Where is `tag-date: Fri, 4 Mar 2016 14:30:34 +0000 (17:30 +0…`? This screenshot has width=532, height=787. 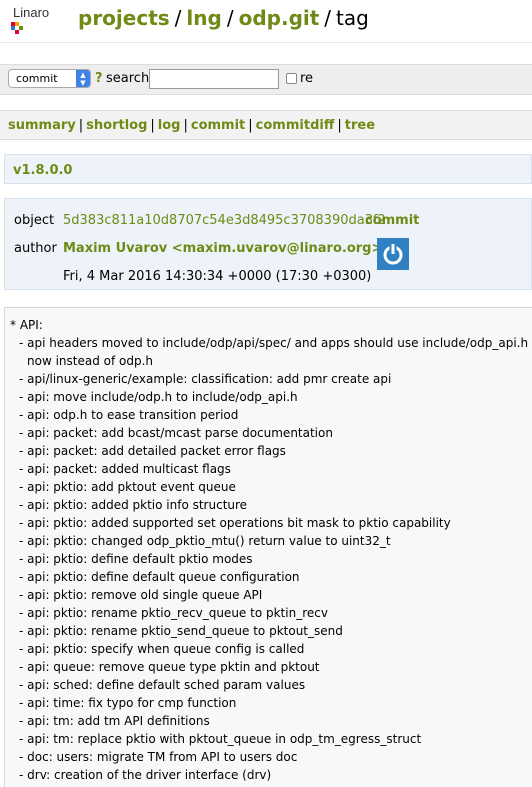 tag-date: Fri, 4 Mar 2016 14:30:34 +0000 (17:30 +0… is located at coordinates (217, 276).